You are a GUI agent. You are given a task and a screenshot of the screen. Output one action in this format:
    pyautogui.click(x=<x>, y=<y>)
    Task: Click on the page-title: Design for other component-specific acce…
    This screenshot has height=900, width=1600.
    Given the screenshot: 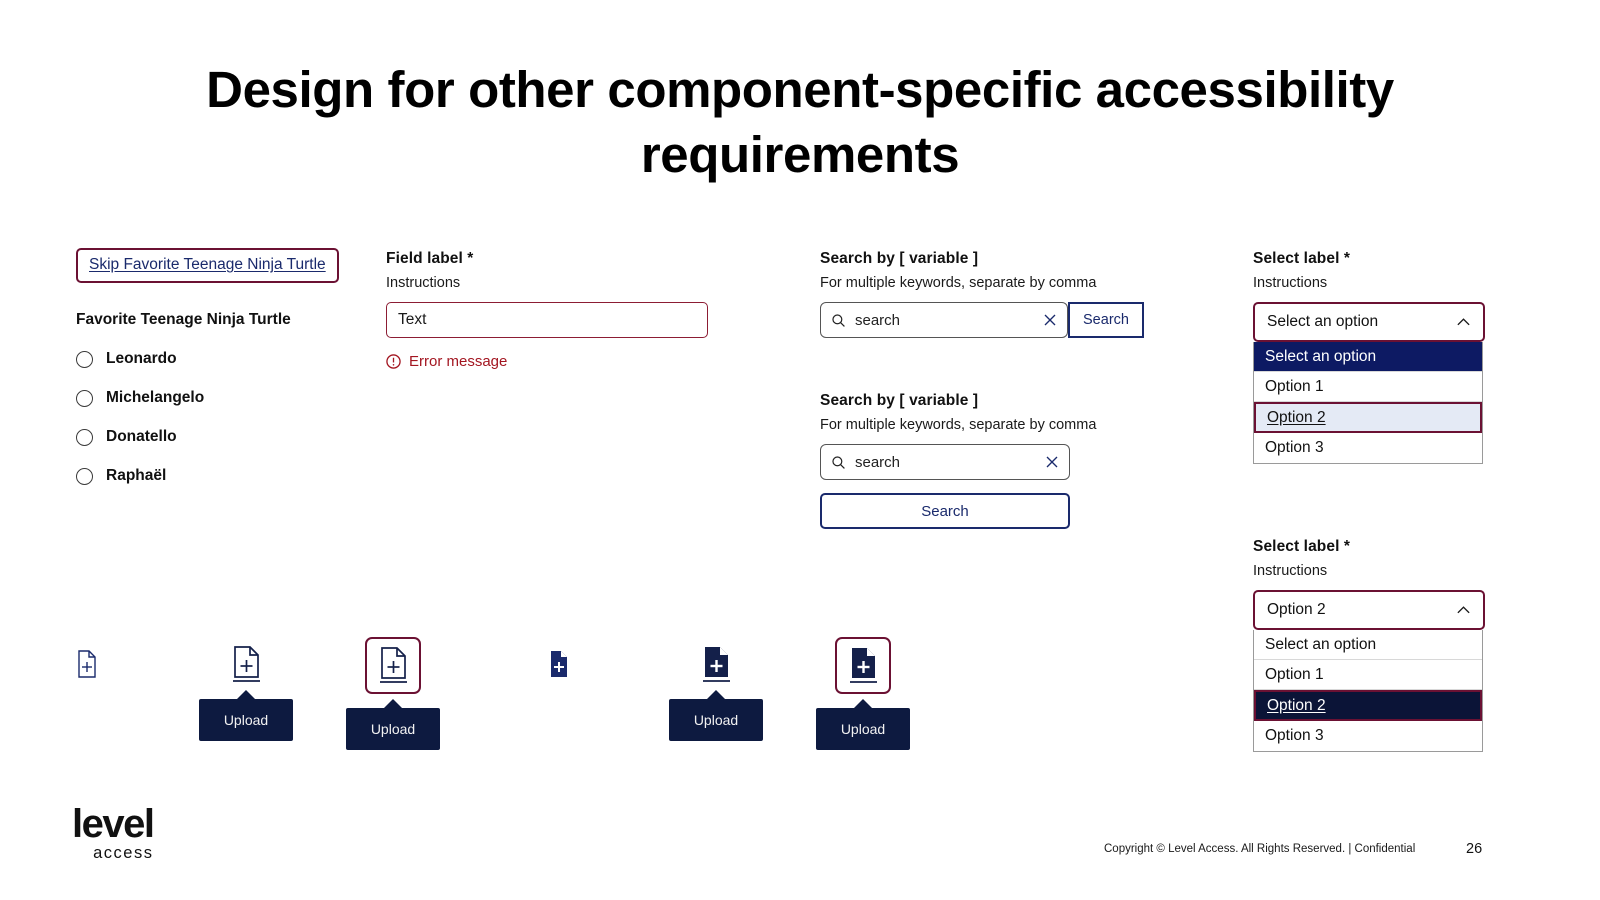 What is the action you would take?
    pyautogui.click(x=800, y=122)
    